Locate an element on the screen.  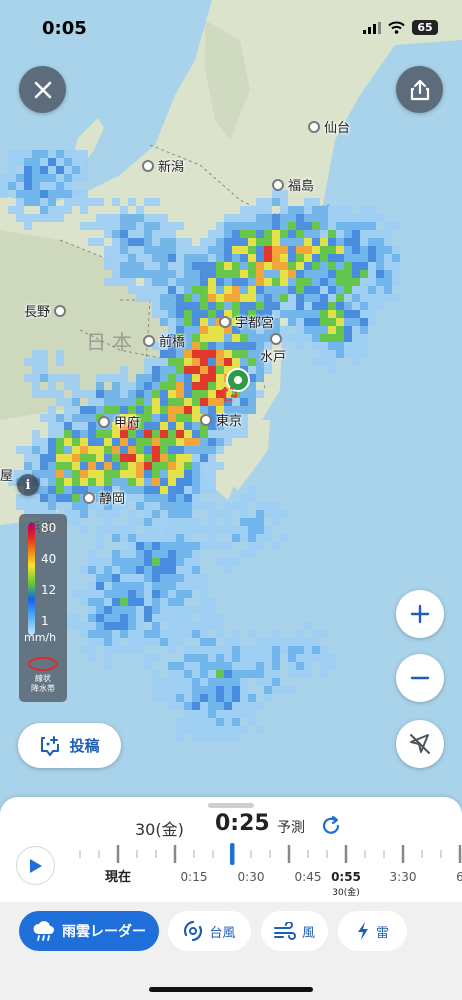
post-button: 投稿 is located at coordinates (69, 745).